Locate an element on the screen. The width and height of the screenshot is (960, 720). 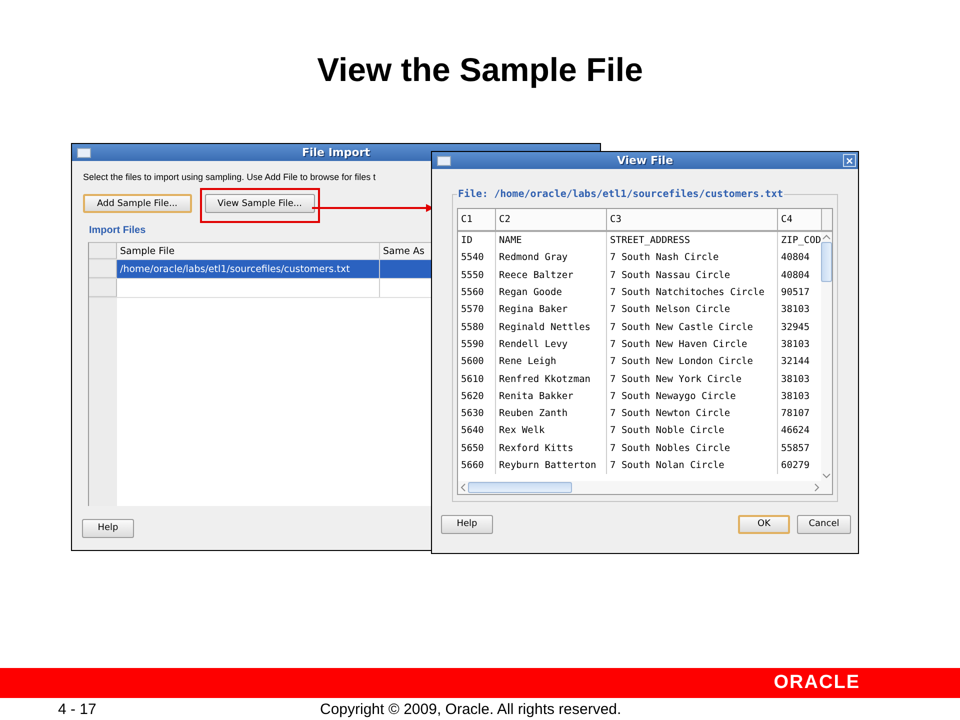
table-cell: Renita Bakker is located at coordinates (551, 396).